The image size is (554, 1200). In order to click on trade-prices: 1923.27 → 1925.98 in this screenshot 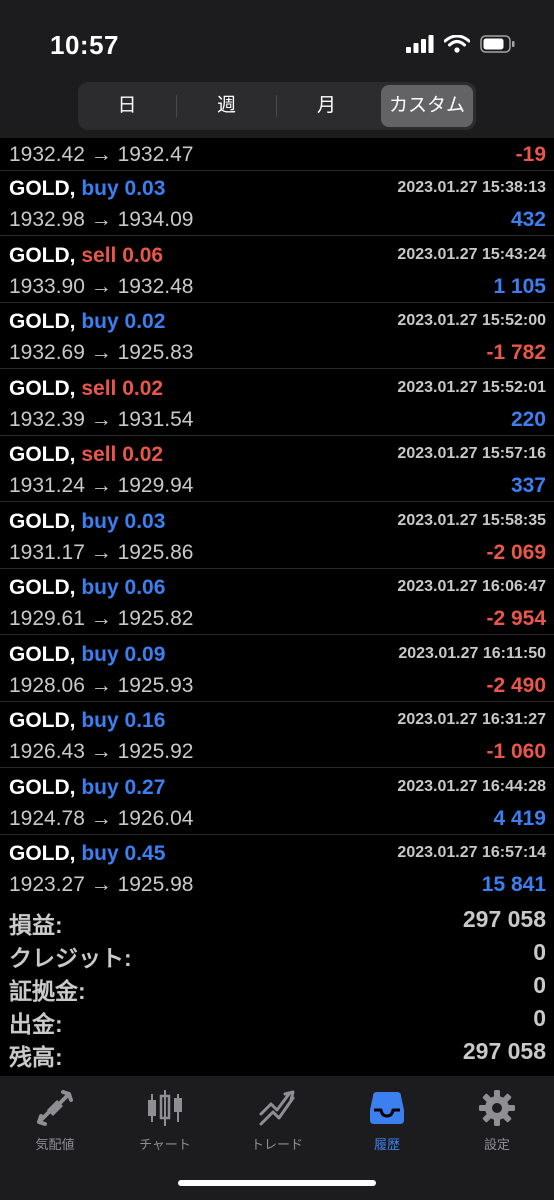, I will do `click(101, 884)`.